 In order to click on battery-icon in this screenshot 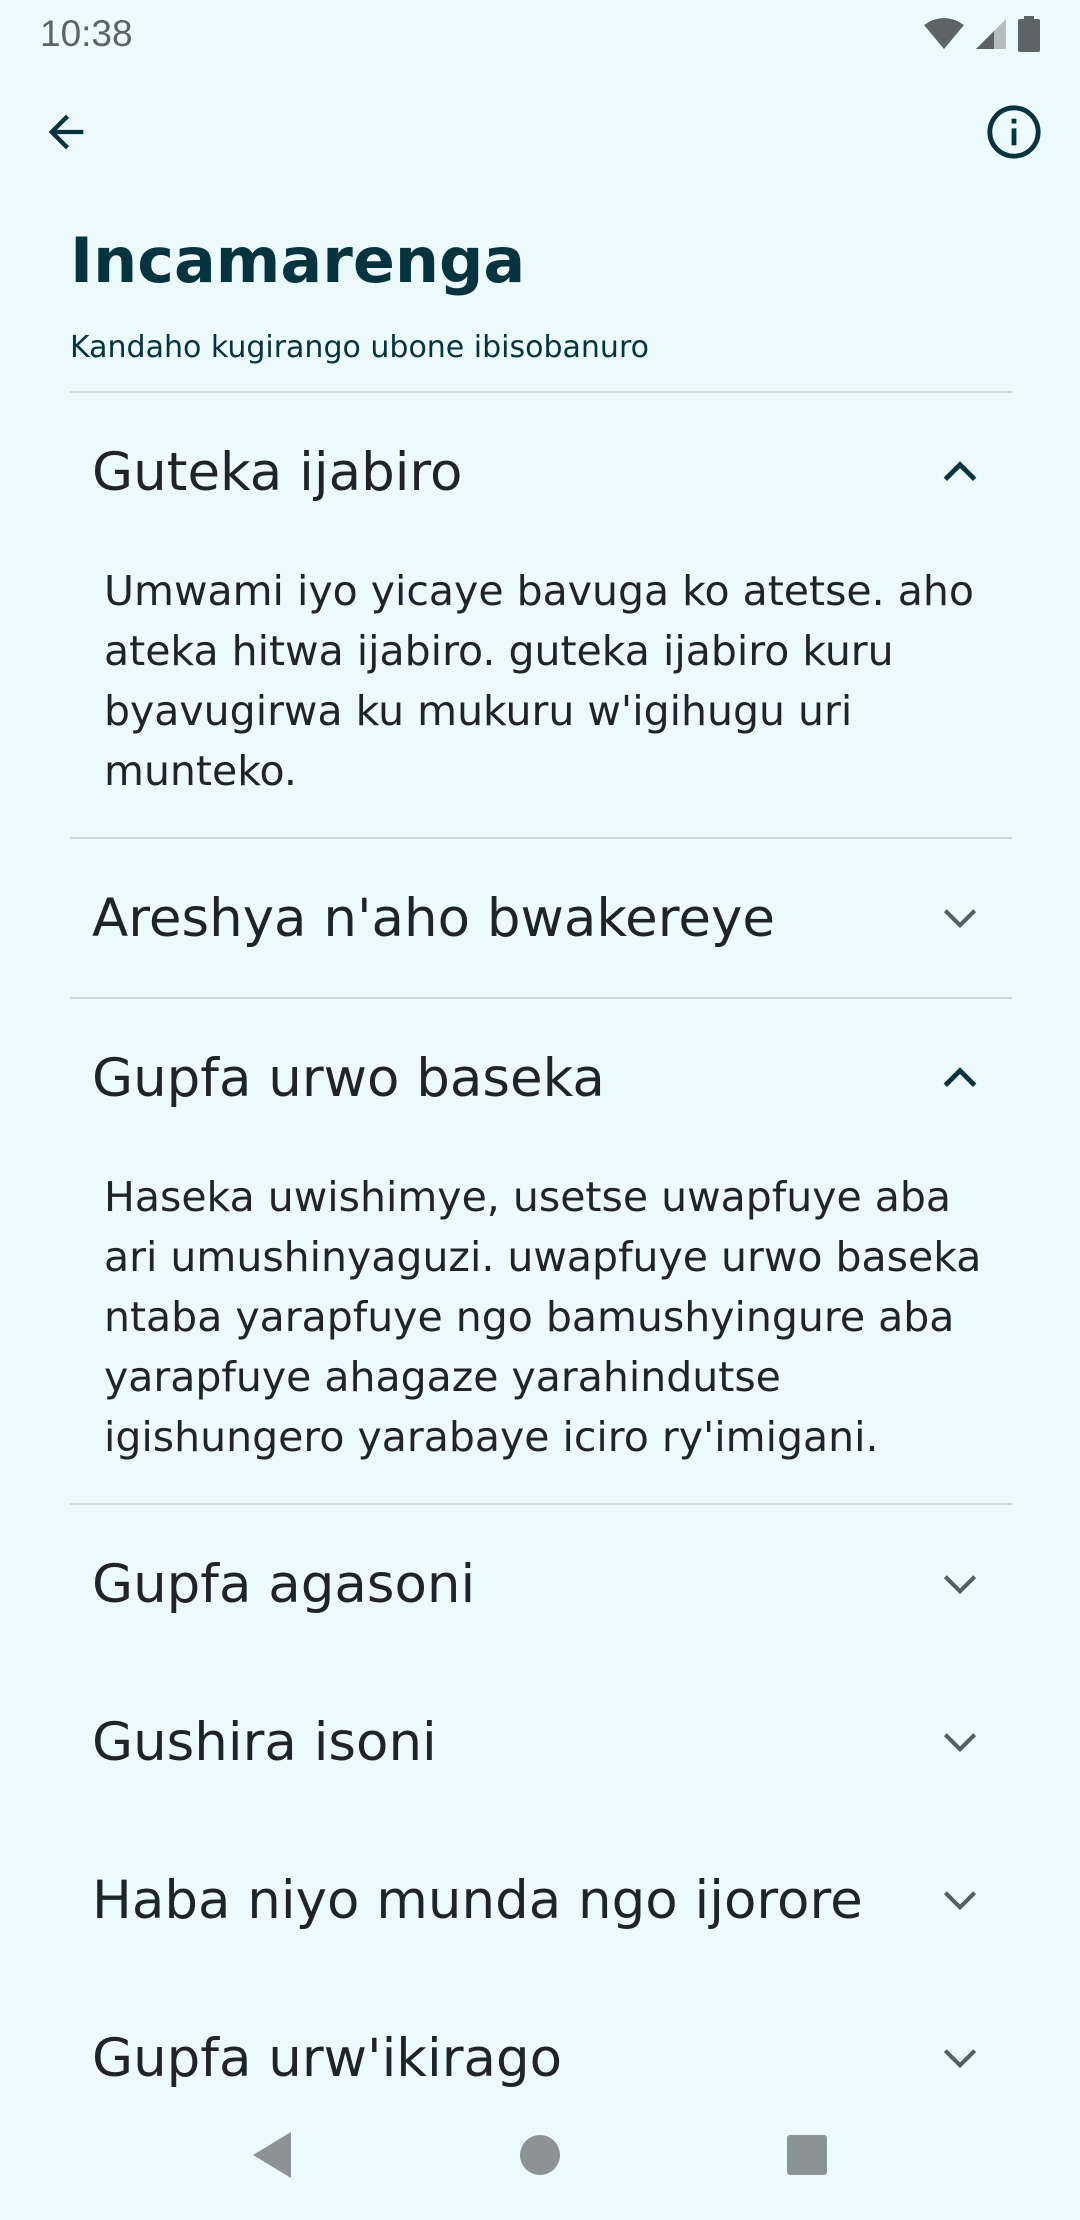, I will do `click(1029, 34)`.